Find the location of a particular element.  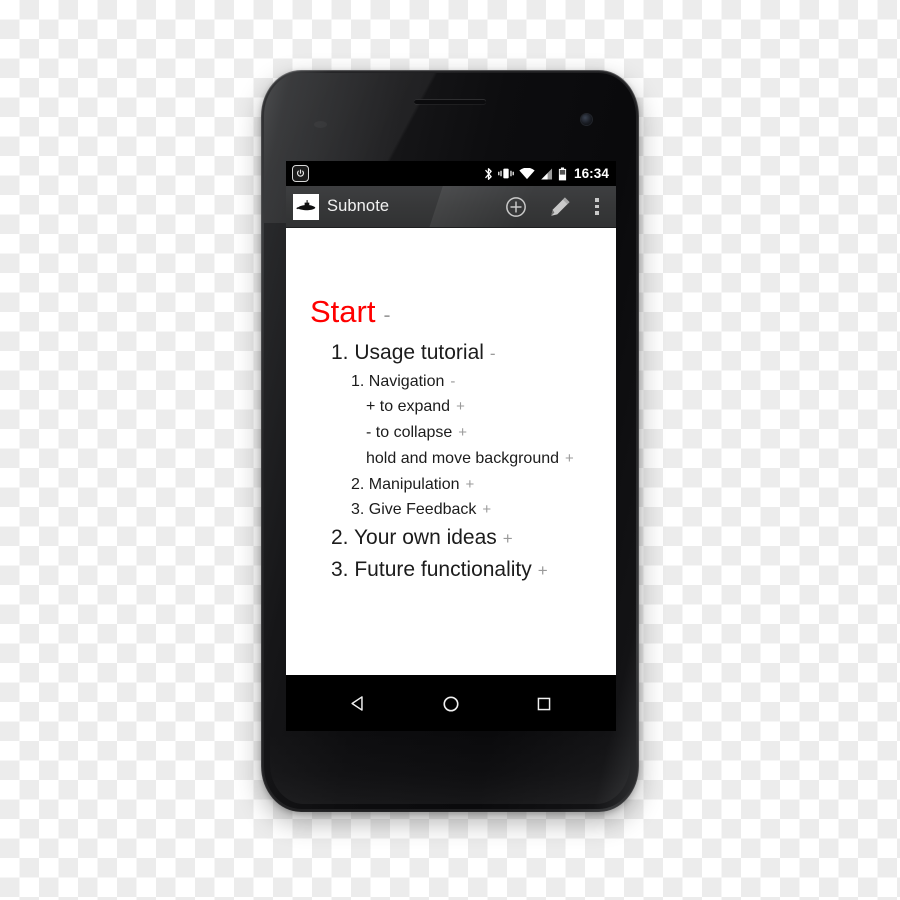

nav-back-button is located at coordinates (358, 704).